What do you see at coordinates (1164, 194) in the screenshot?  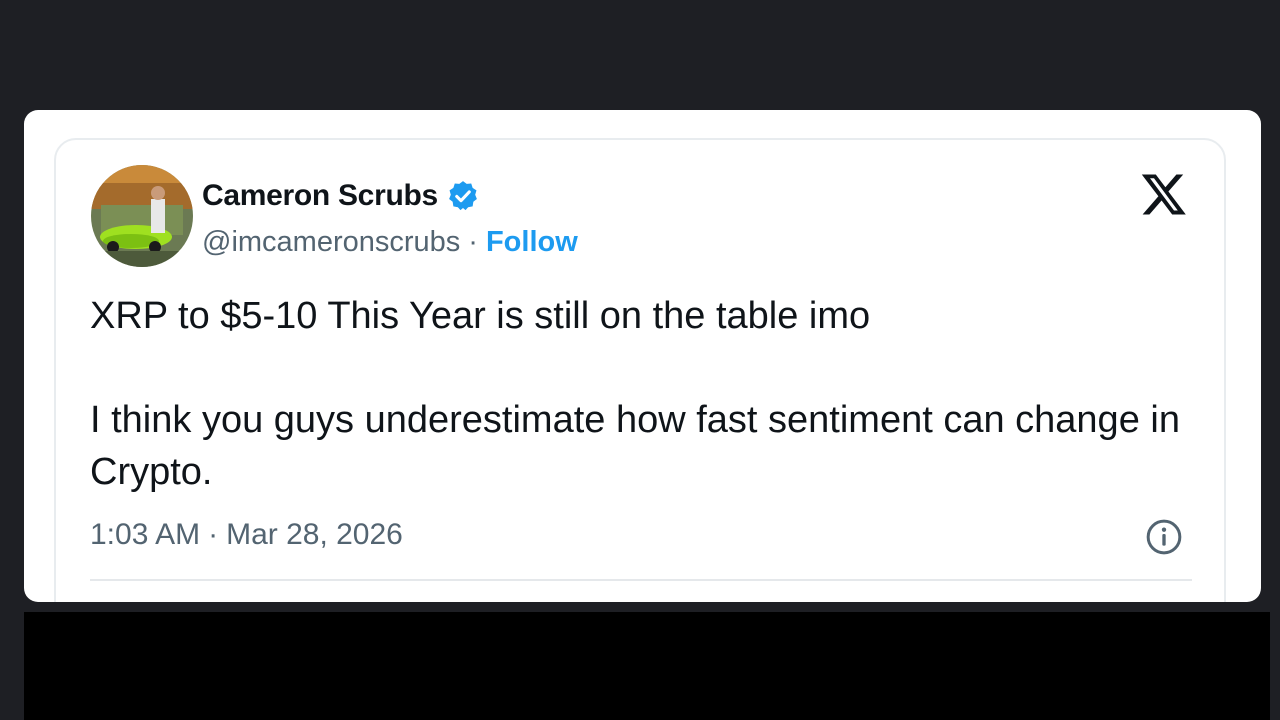 I see `x-logo-icon` at bounding box center [1164, 194].